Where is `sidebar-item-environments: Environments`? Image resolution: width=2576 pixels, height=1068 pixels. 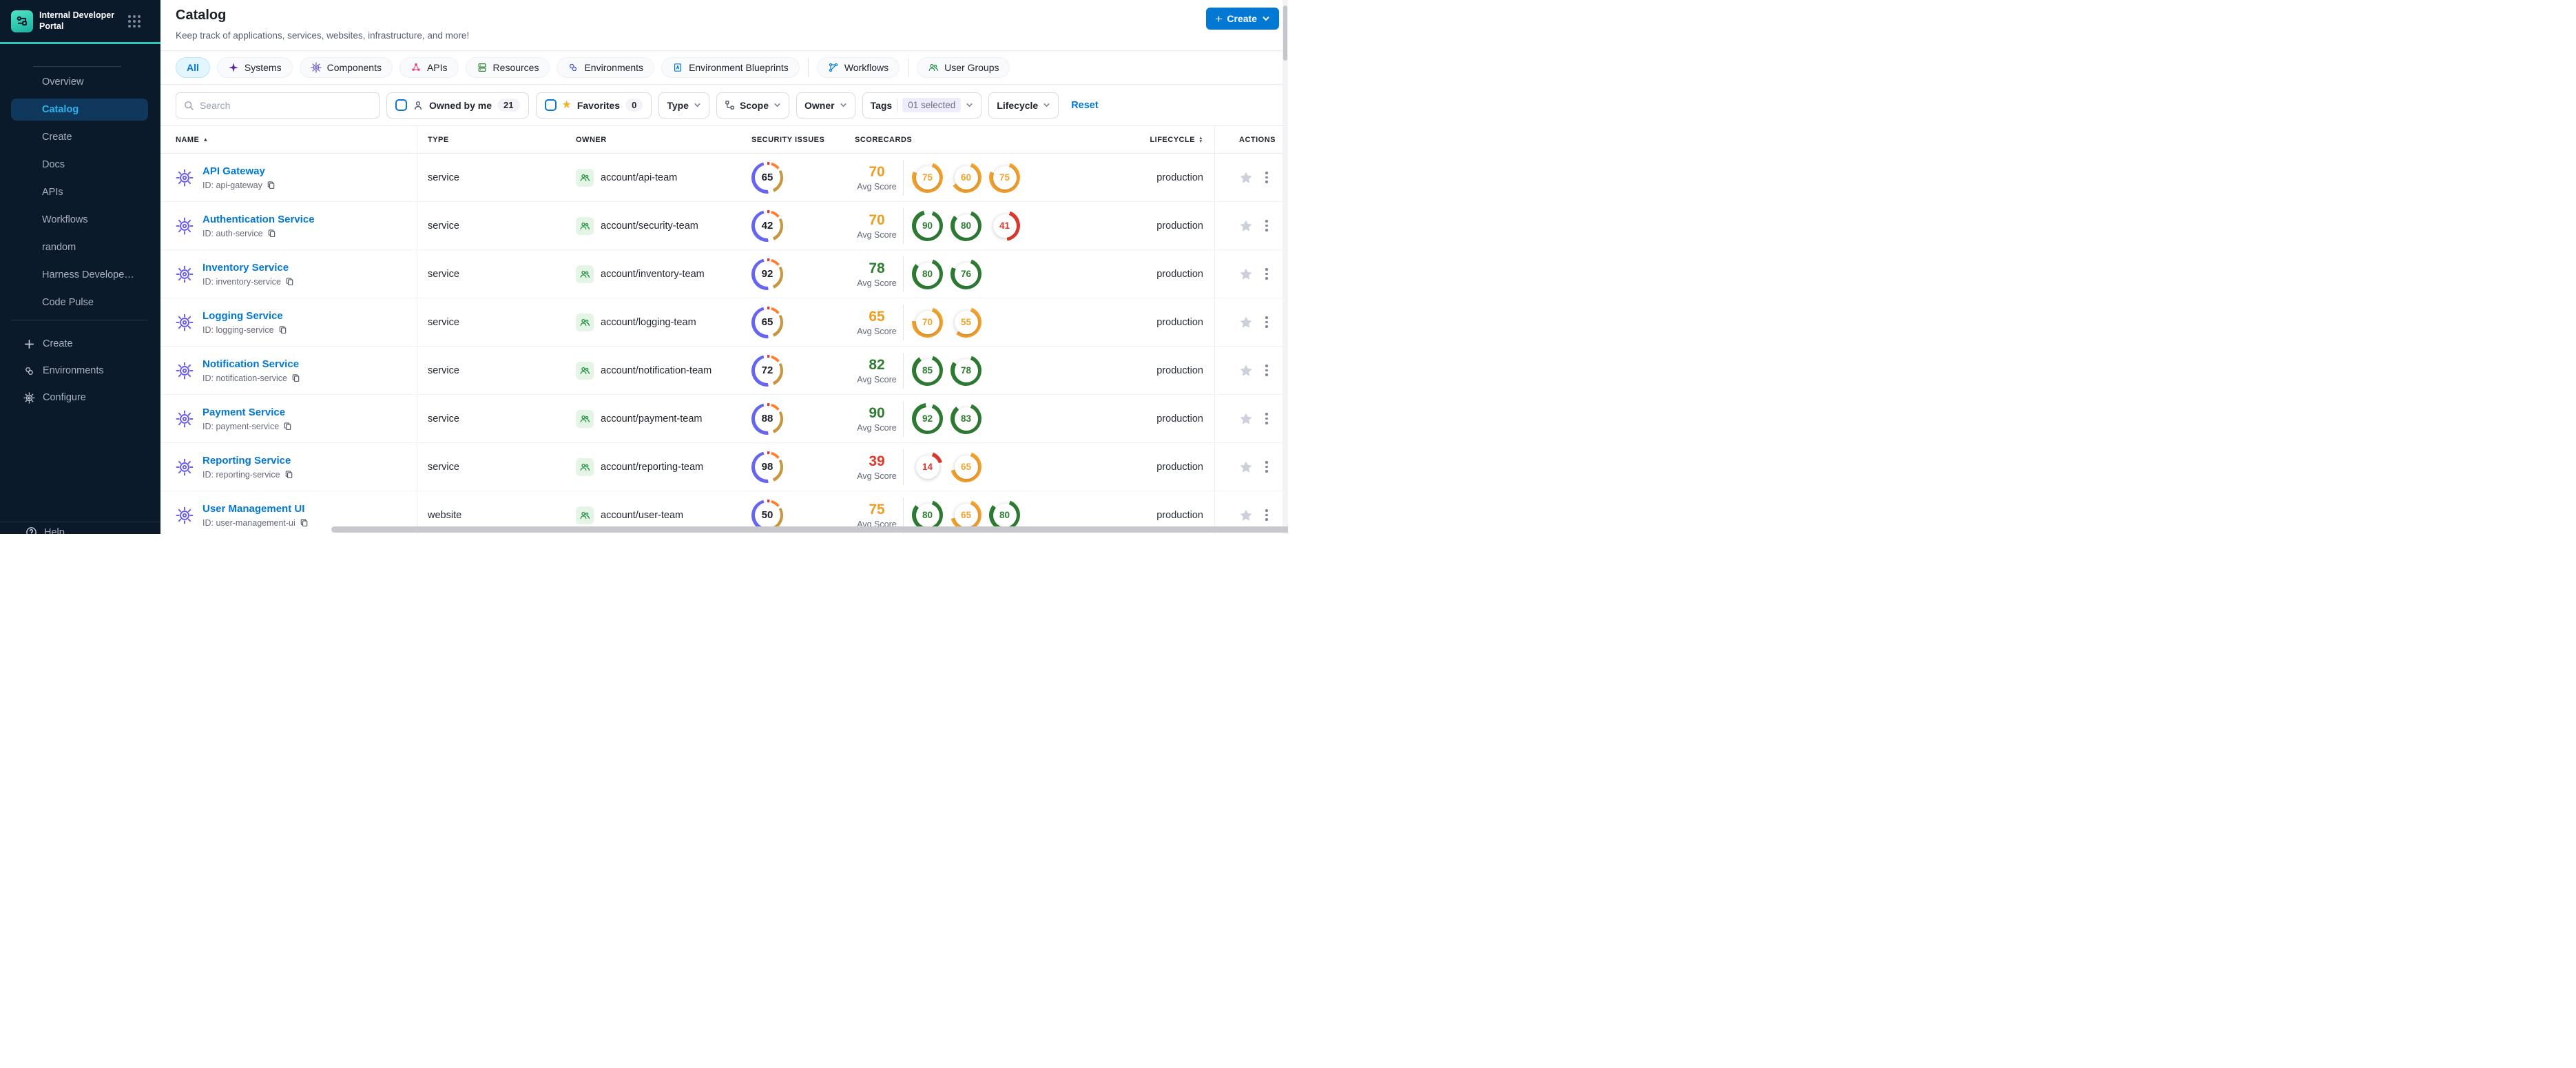 sidebar-item-environments: Environments is located at coordinates (80, 371).